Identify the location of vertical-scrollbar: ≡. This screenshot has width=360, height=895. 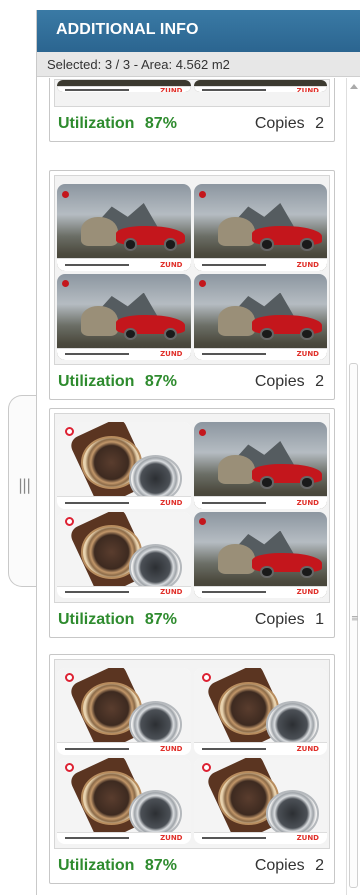
(353, 486).